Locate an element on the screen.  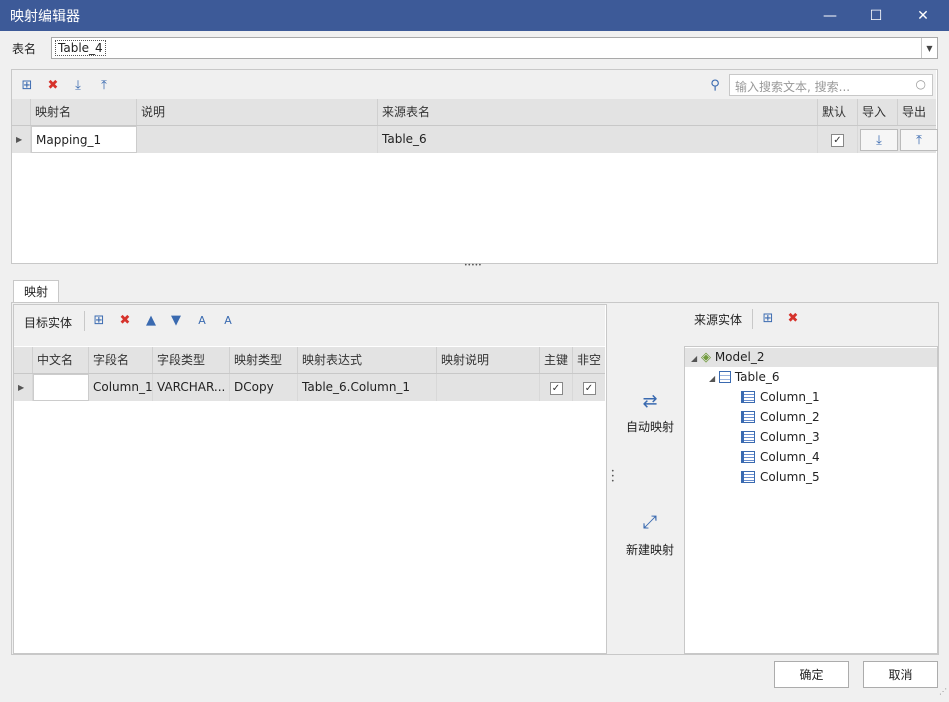
window-title: 映射编辑器 is located at coordinates (45, 17).